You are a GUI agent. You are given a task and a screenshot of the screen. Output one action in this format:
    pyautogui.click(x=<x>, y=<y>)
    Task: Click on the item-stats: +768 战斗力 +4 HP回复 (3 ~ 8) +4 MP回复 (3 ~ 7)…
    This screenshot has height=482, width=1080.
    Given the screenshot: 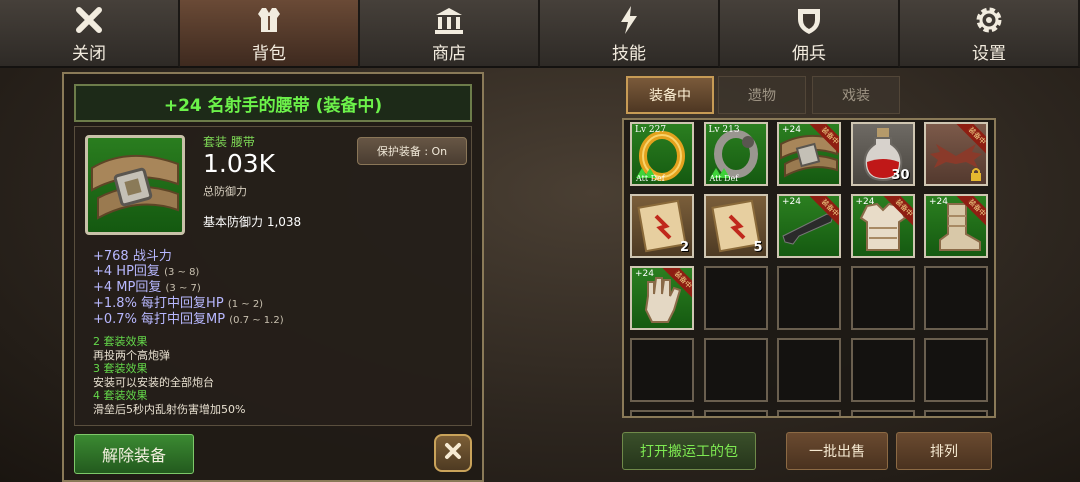 What is the action you would take?
    pyautogui.click(x=188, y=288)
    